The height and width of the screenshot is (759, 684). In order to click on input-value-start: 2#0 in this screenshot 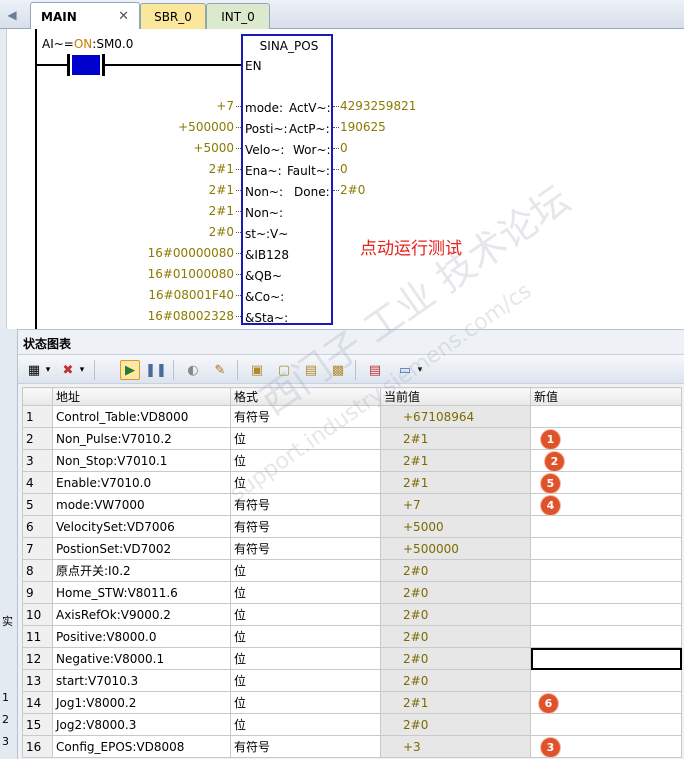, I will do `click(221, 232)`.